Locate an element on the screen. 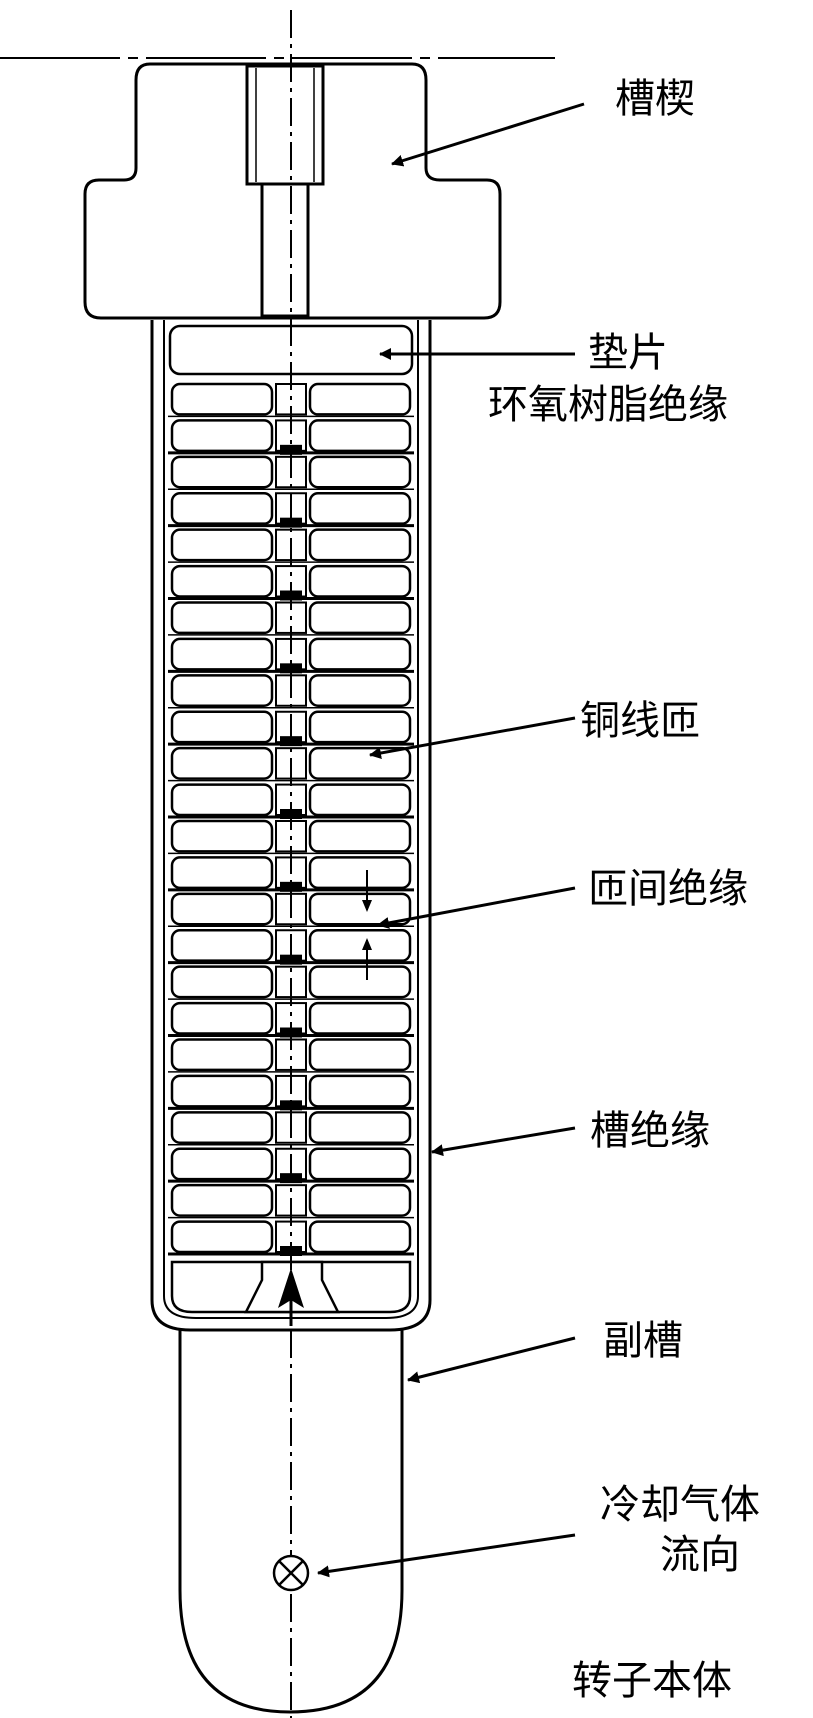  label-gas-flow-line1: 冷却气体 is located at coordinates (680, 1505).